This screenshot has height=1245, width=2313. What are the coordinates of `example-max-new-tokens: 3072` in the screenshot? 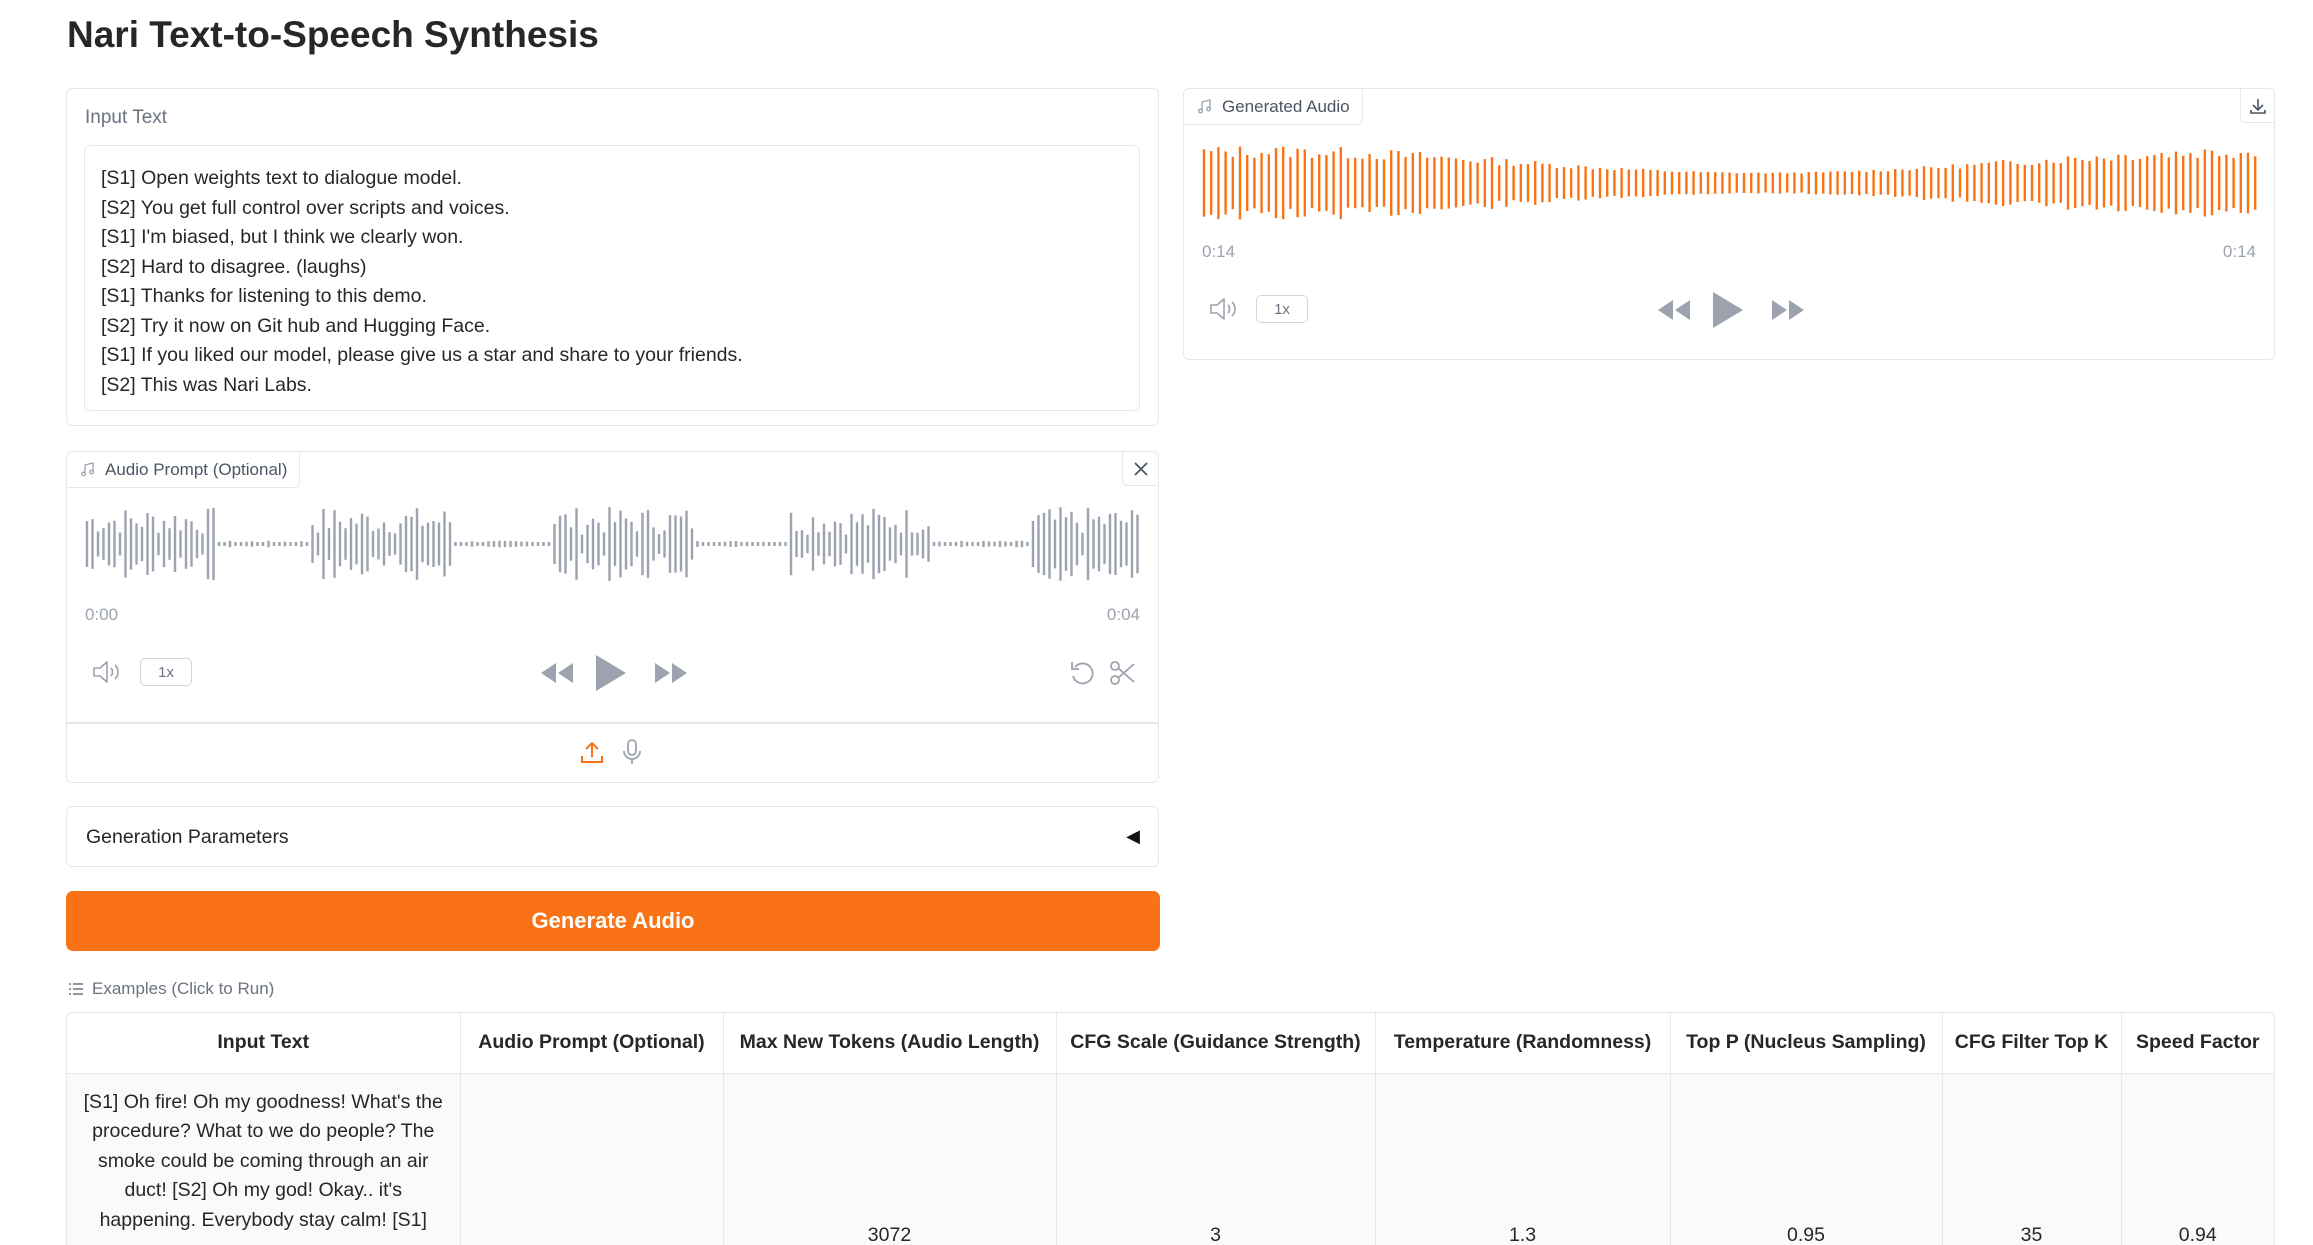 It's located at (890, 1159).